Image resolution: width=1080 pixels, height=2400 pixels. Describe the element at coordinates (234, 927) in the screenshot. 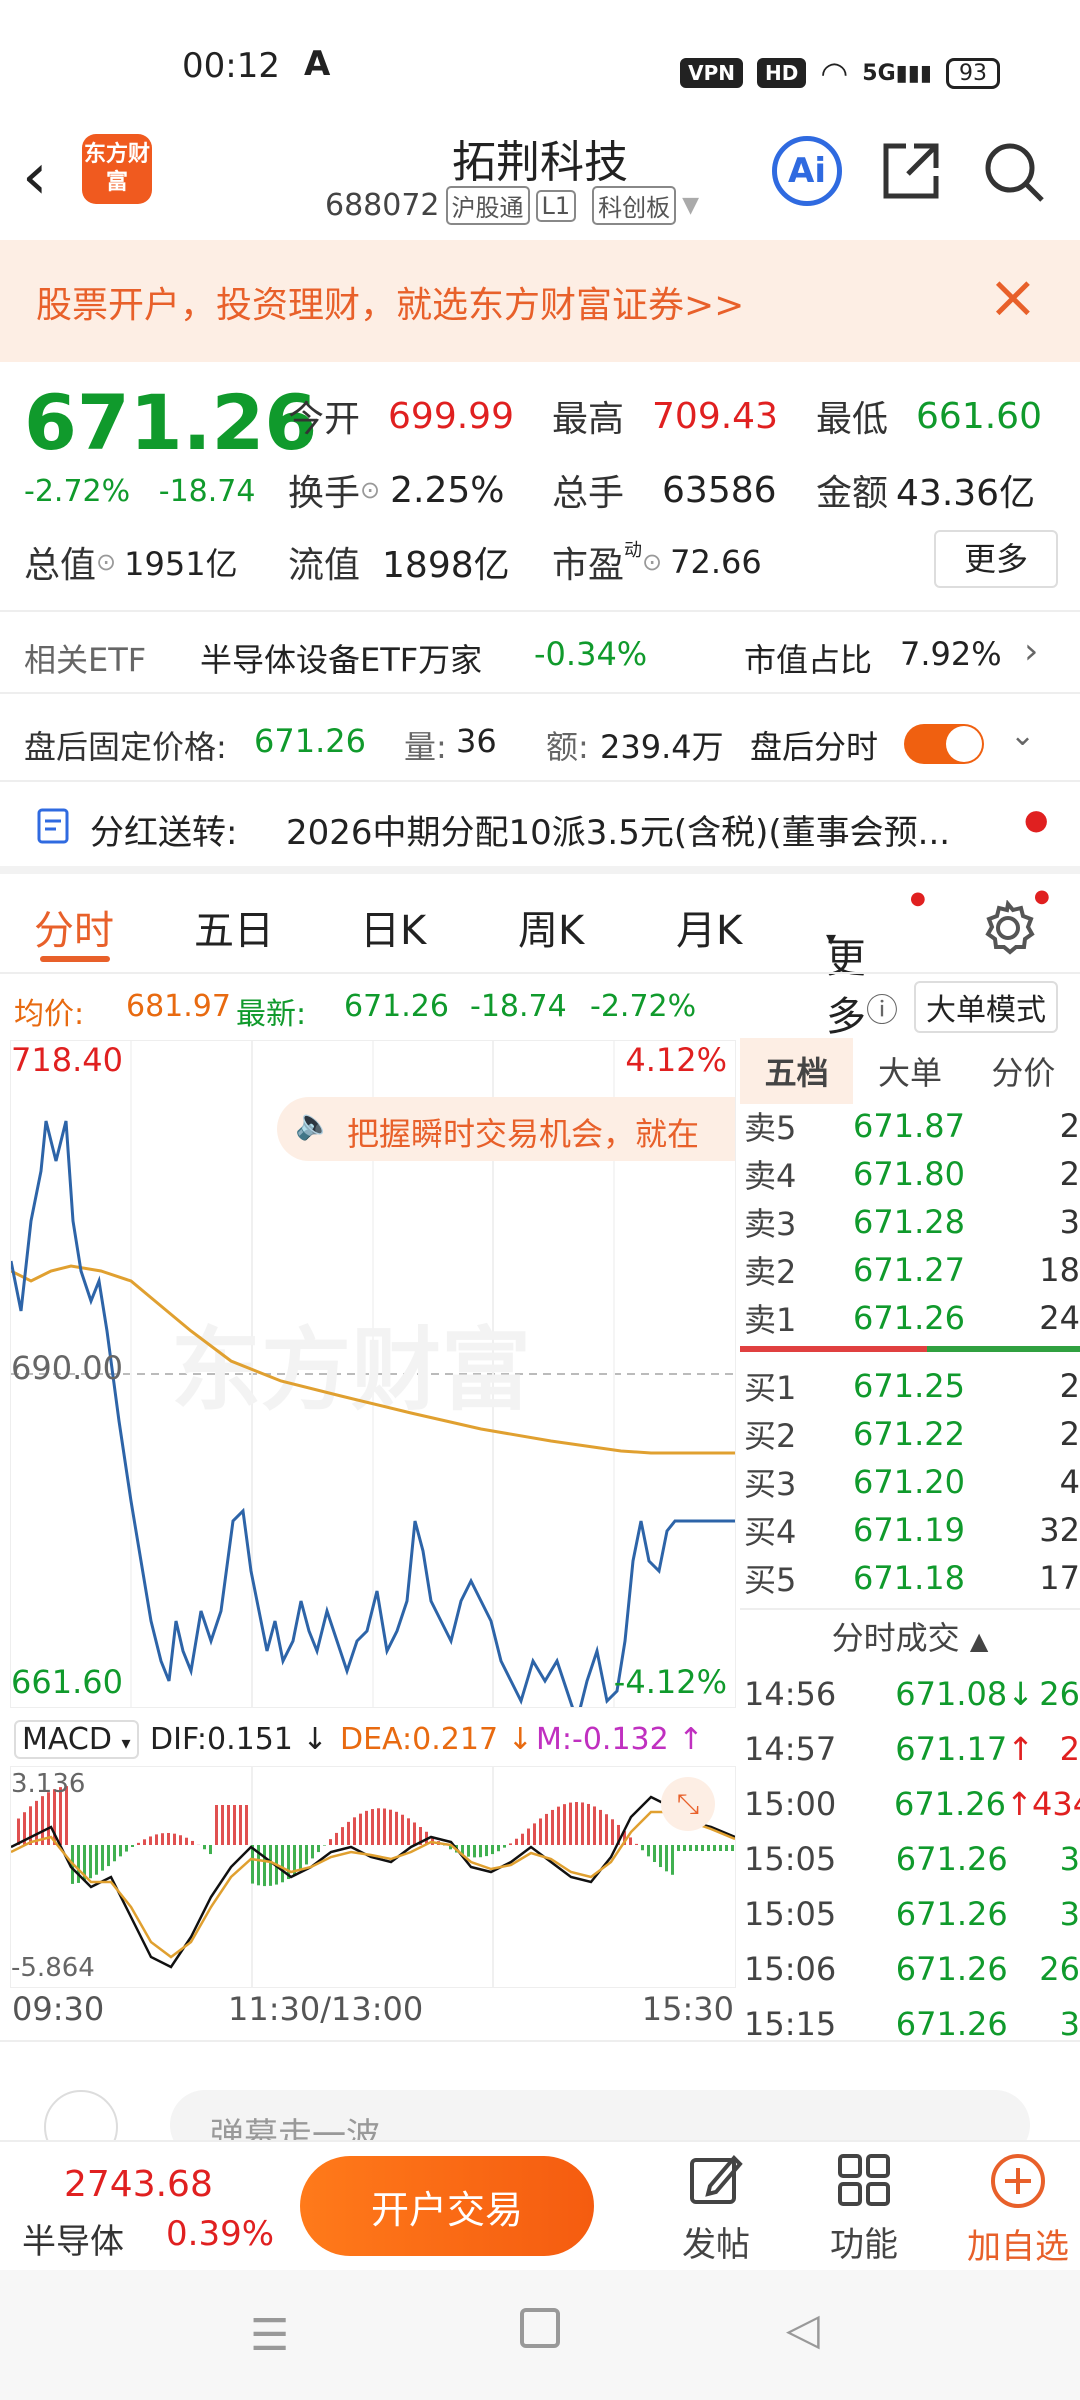

I see `tab-five-day: 五日` at that location.